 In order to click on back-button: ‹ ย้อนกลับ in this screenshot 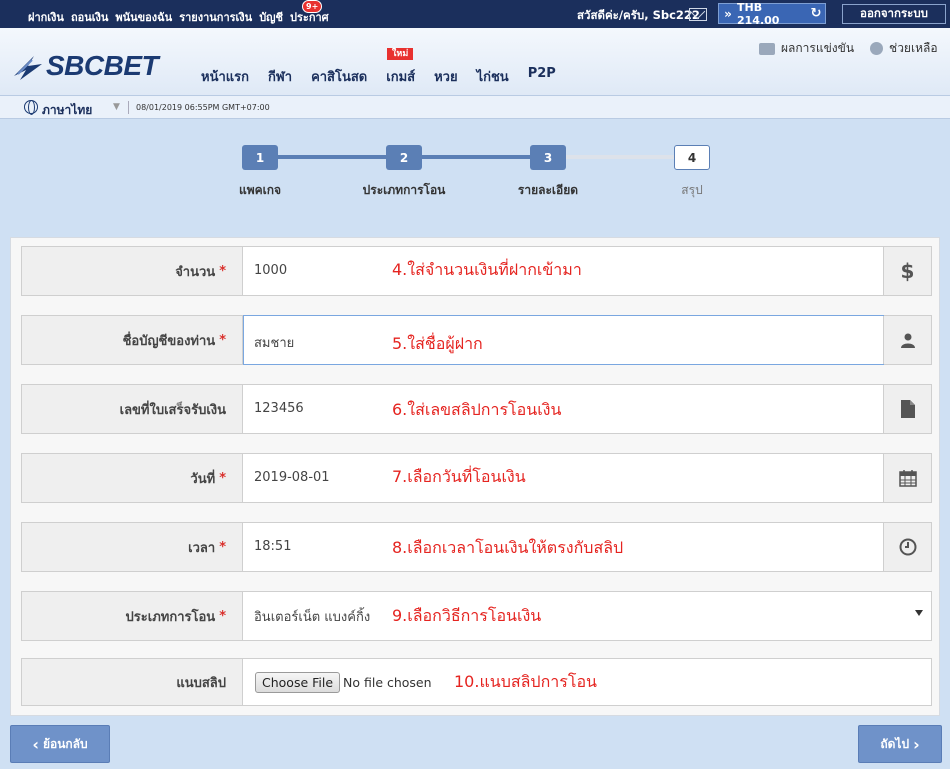, I will do `click(60, 744)`.